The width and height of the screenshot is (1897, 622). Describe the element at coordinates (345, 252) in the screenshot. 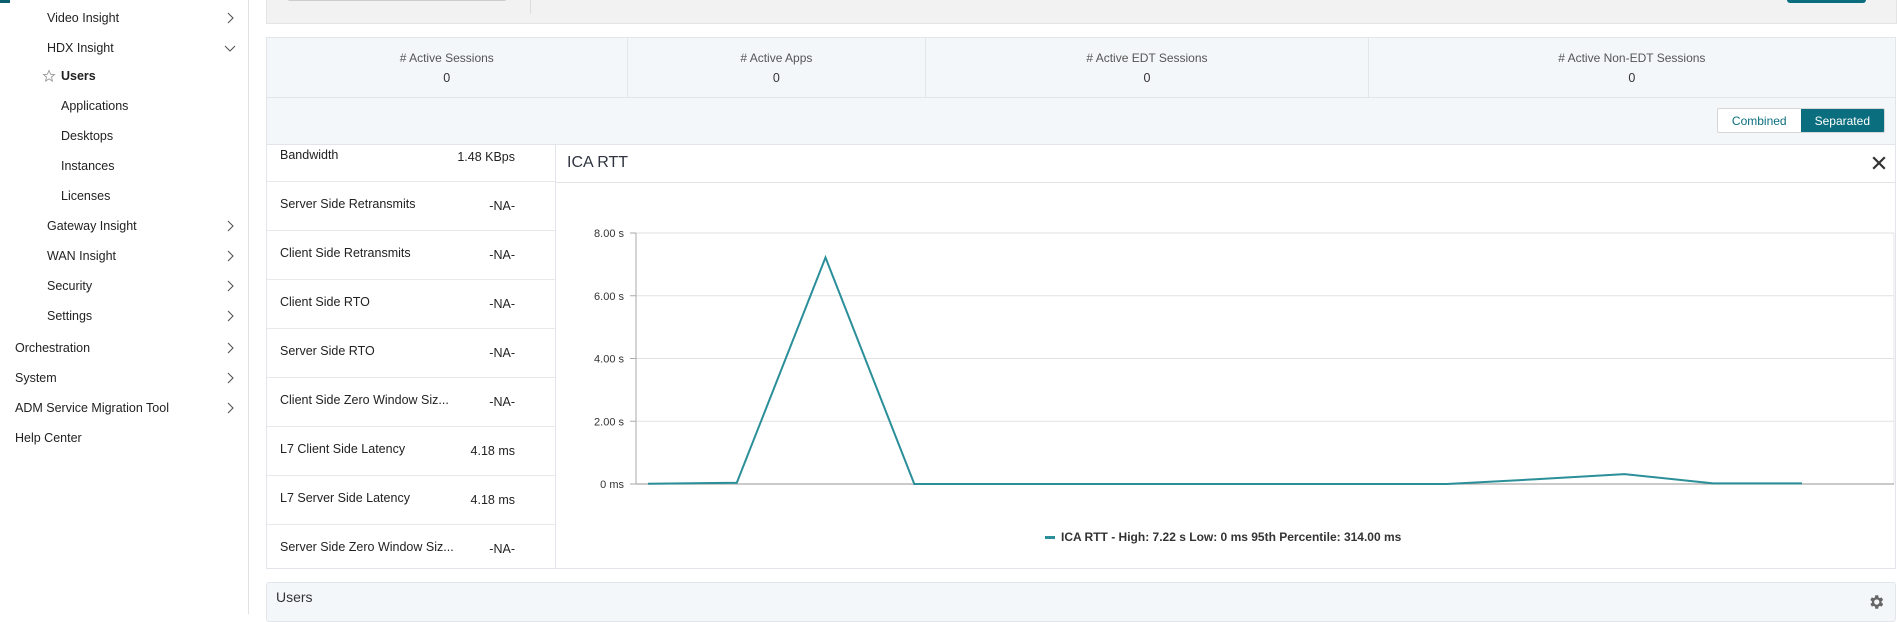

I see `metric-label: Client Side Retransmits` at that location.